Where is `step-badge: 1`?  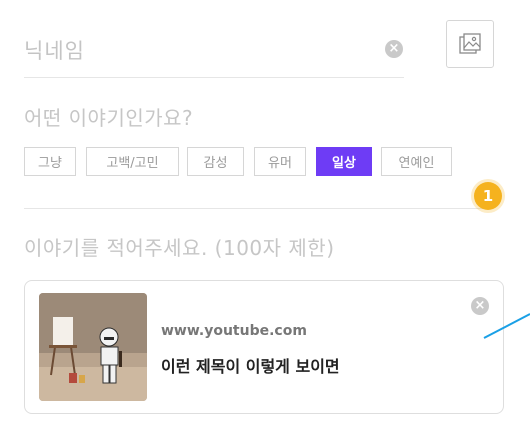 step-badge: 1 is located at coordinates (488, 196).